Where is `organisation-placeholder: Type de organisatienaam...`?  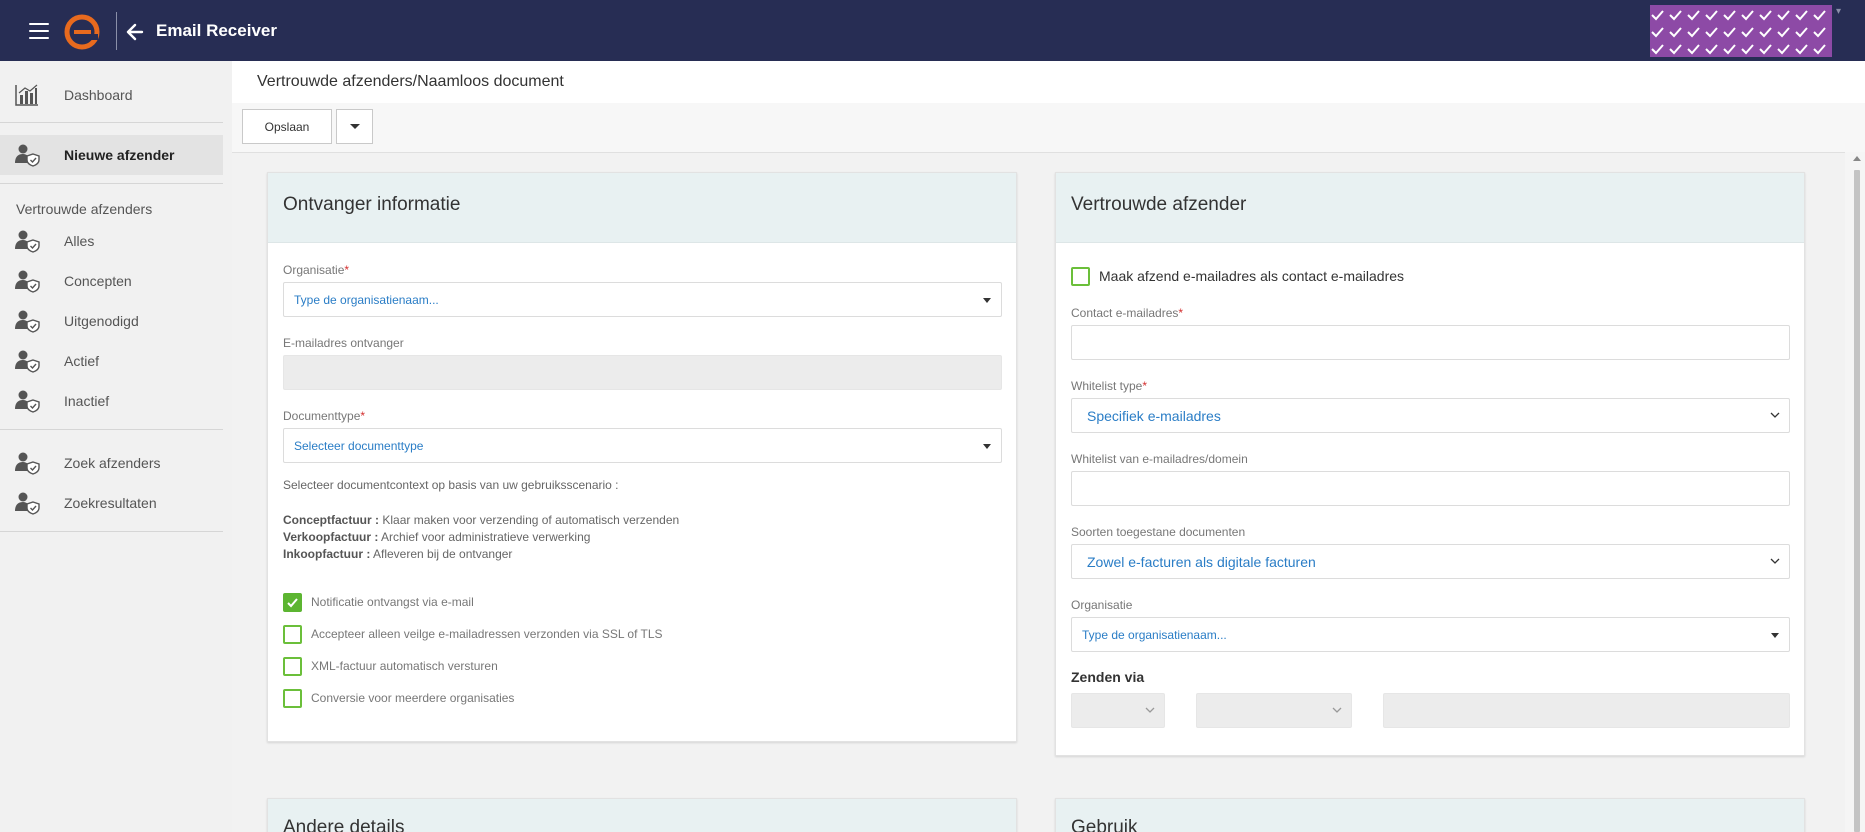 organisation-placeholder: Type de organisatienaam... is located at coordinates (366, 300).